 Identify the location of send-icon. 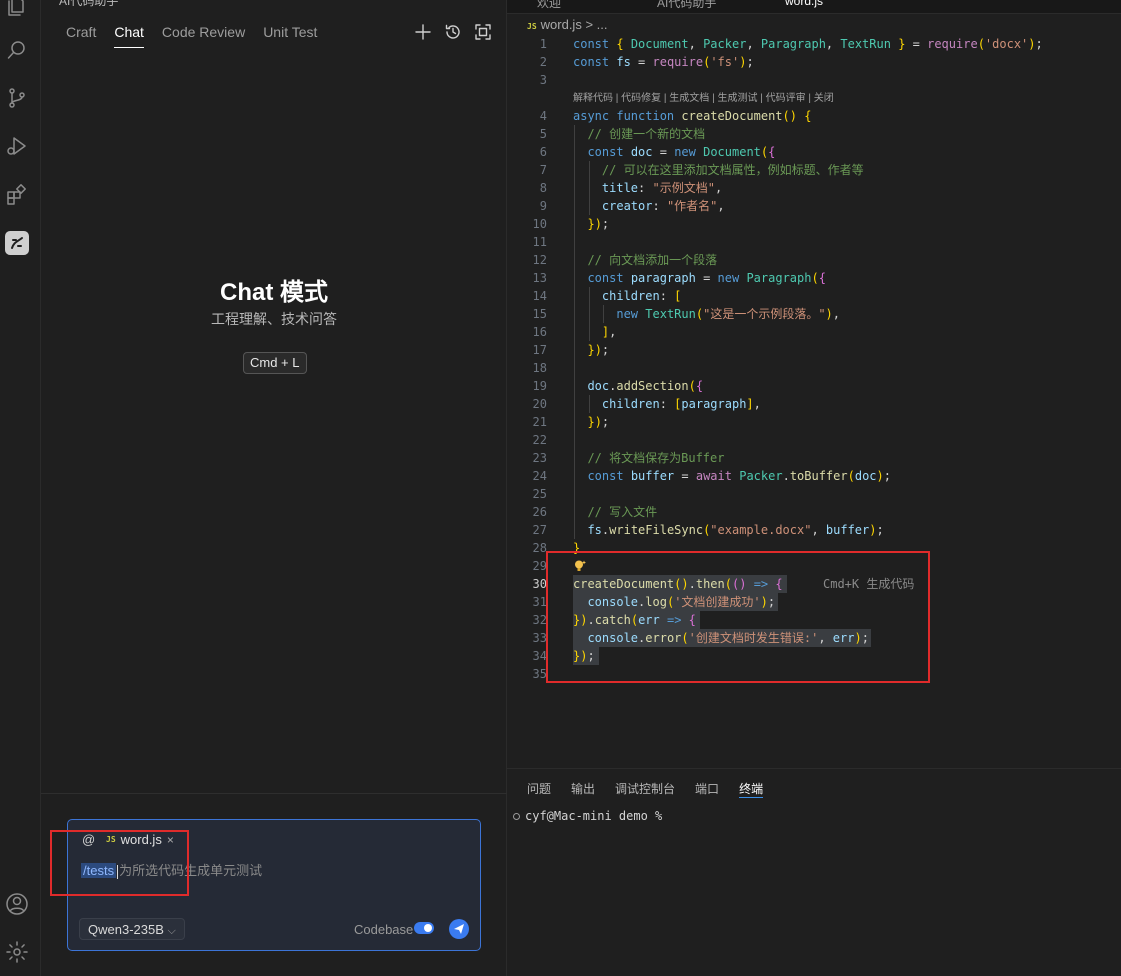
(459, 929).